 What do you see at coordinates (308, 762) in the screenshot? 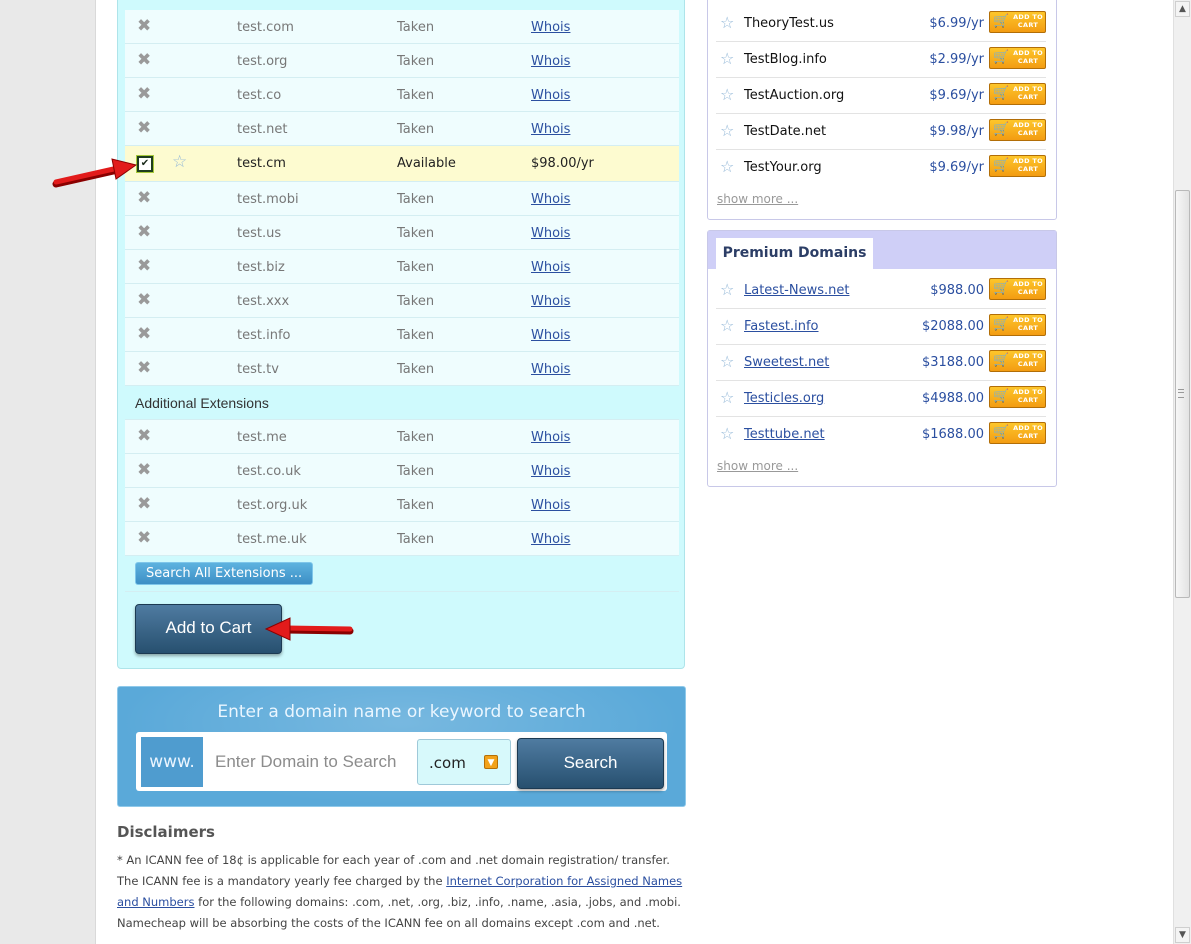
I see `domain-search-input` at bounding box center [308, 762].